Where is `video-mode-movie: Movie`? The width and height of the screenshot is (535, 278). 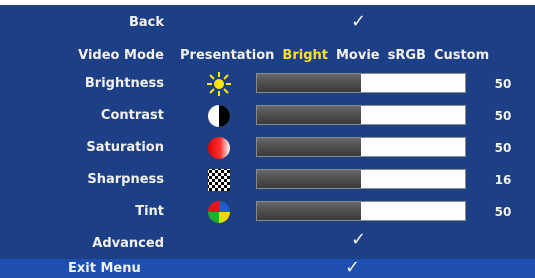 video-mode-movie: Movie is located at coordinates (358, 55).